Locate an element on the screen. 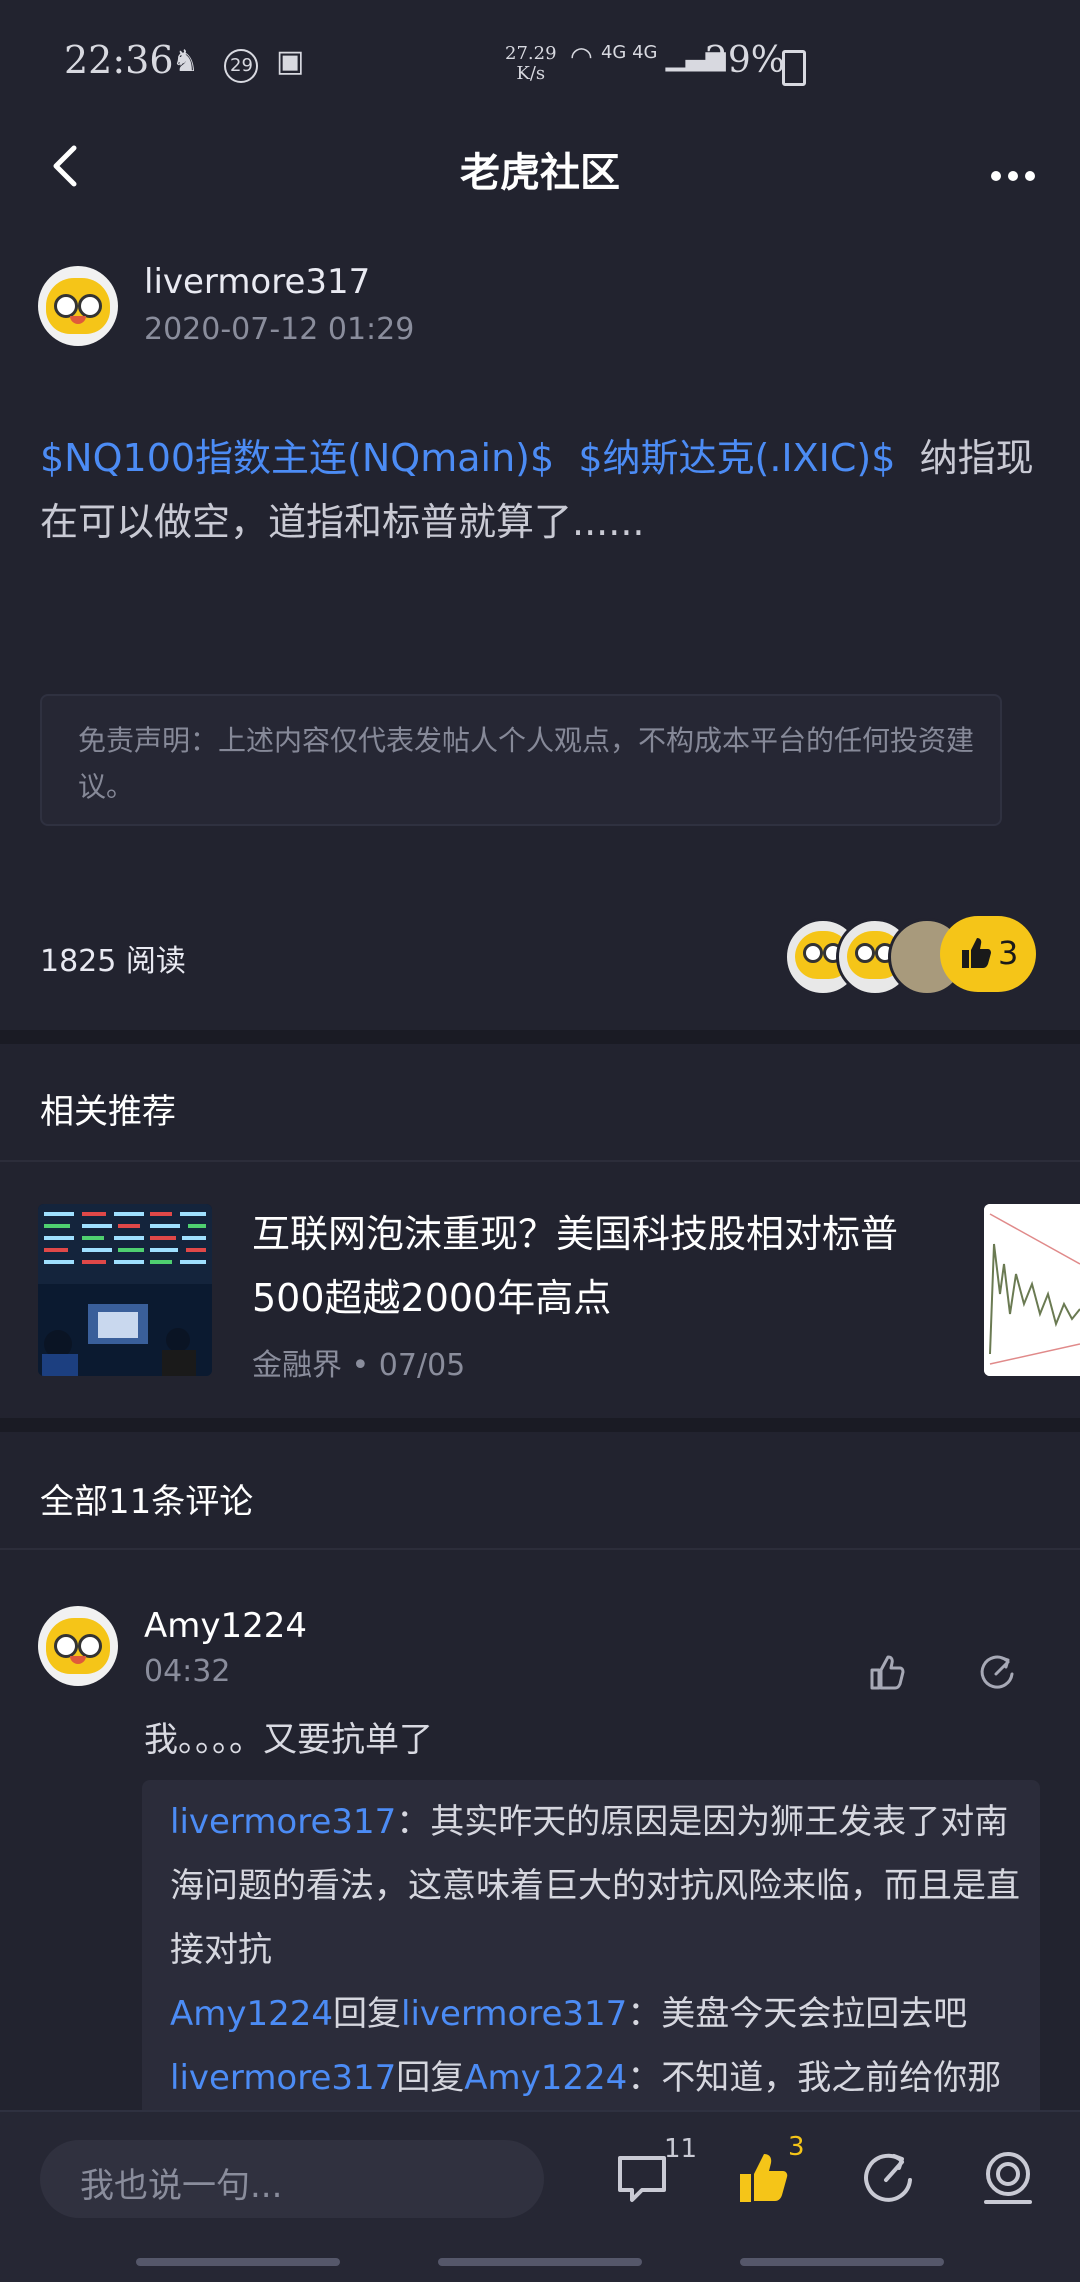  bottom-action-bar: 我也说一句... 11 3 is located at coordinates (540, 2196).